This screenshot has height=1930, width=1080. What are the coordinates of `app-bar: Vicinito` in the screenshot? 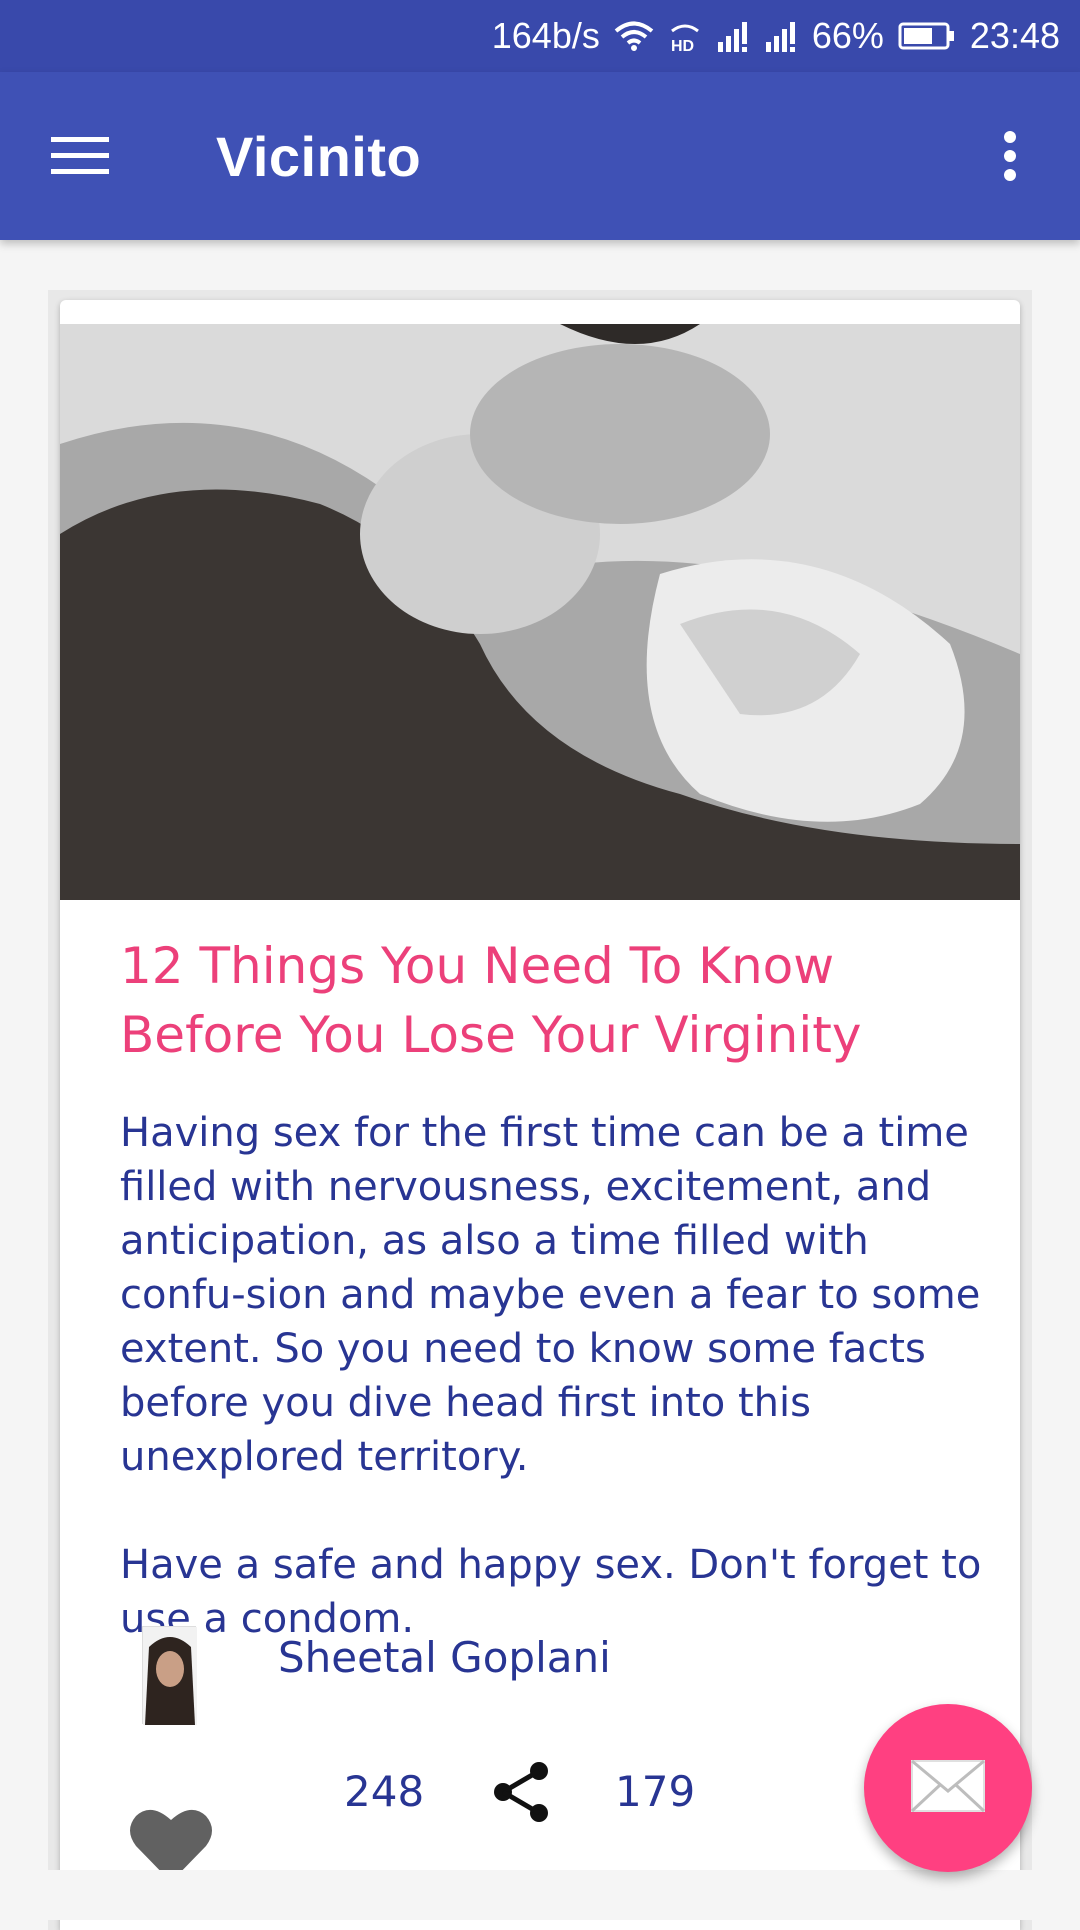 It's located at (540, 156).